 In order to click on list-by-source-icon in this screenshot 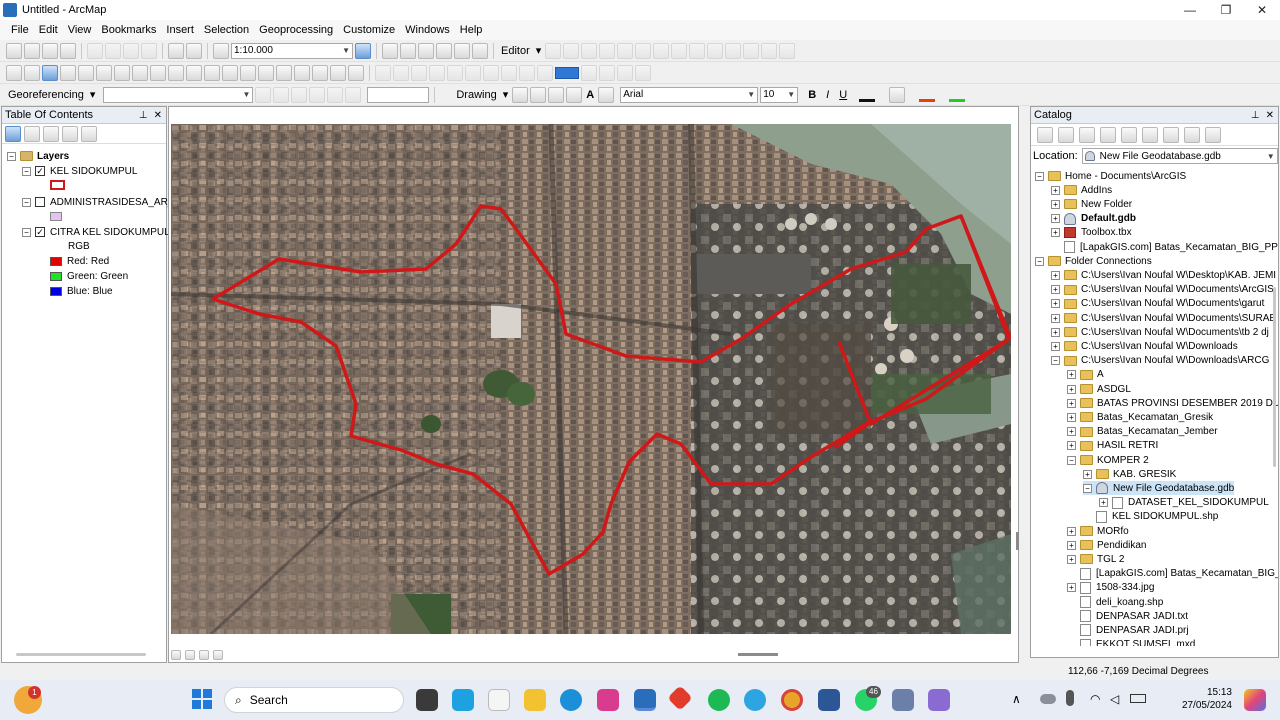, I will do `click(32, 133)`.